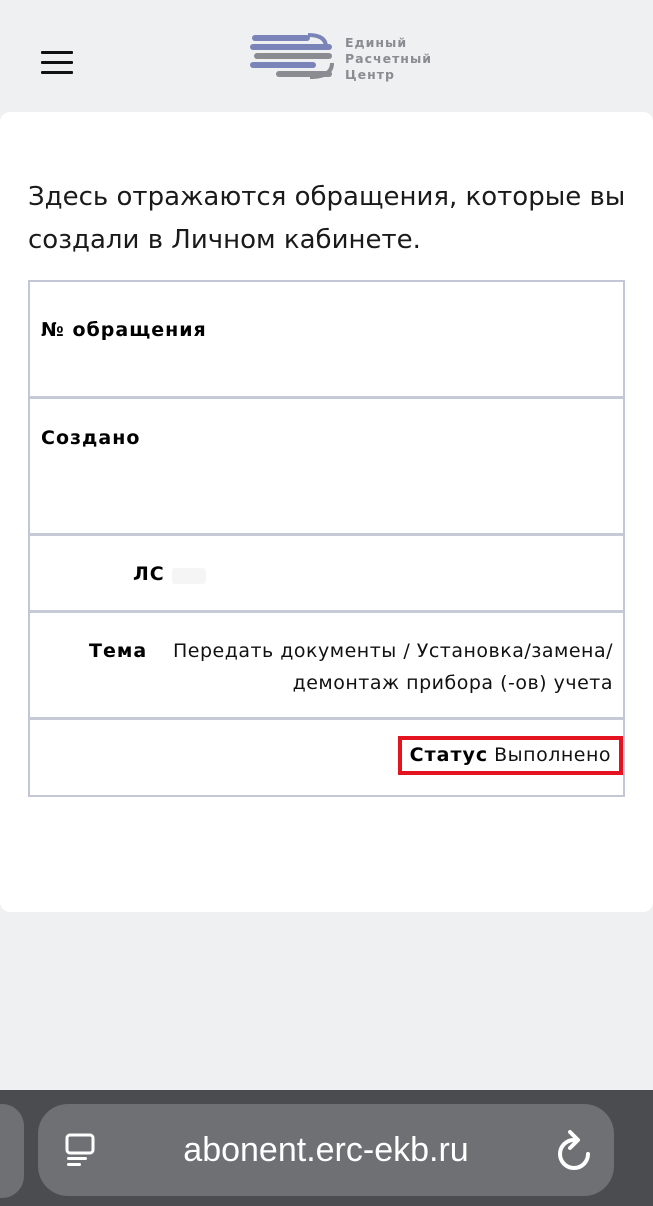  I want to click on logo-mark-icon, so click(292, 56).